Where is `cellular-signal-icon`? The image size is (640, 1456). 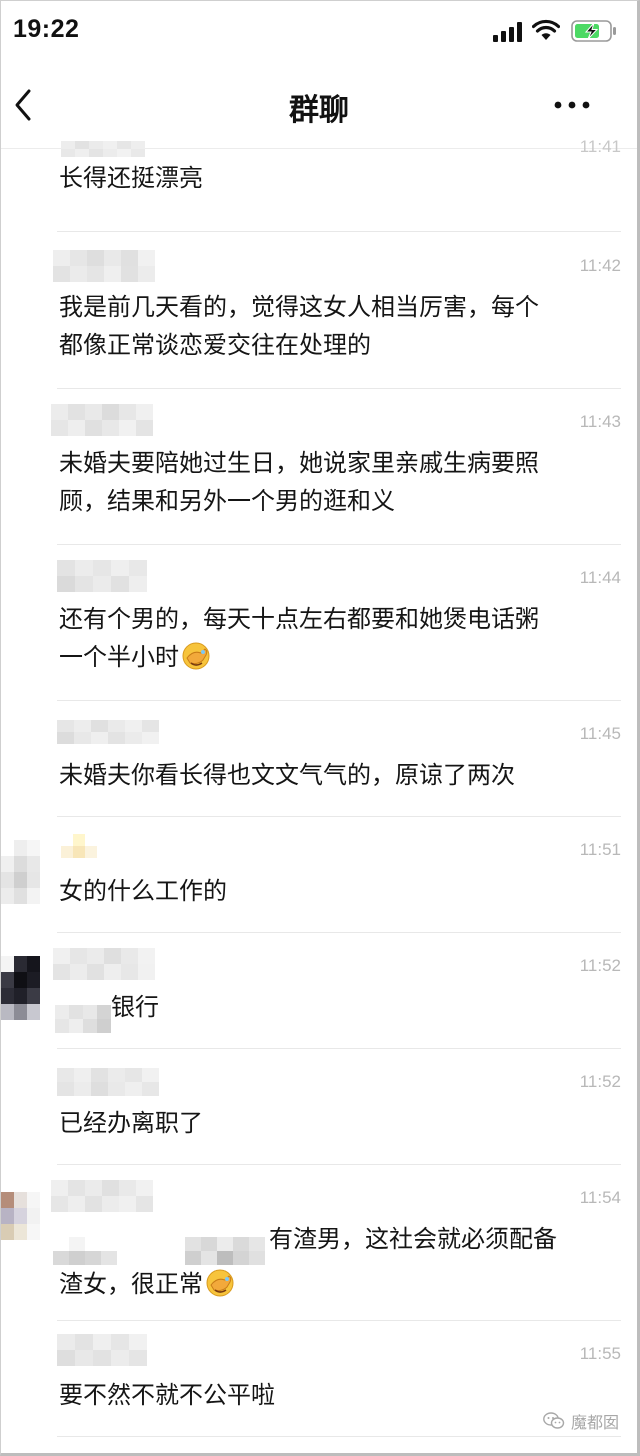
cellular-signal-icon is located at coordinates (507, 32).